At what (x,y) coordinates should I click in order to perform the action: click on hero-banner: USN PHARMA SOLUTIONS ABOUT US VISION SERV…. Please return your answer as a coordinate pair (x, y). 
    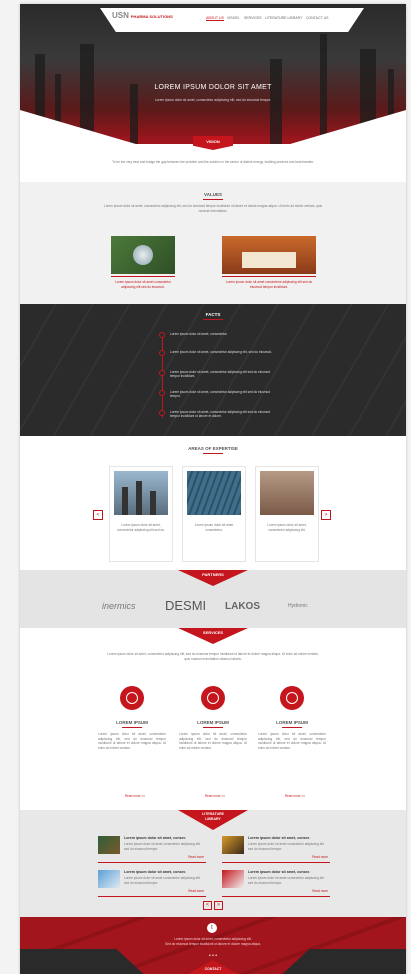
    Looking at the image, I should click on (213, 74).